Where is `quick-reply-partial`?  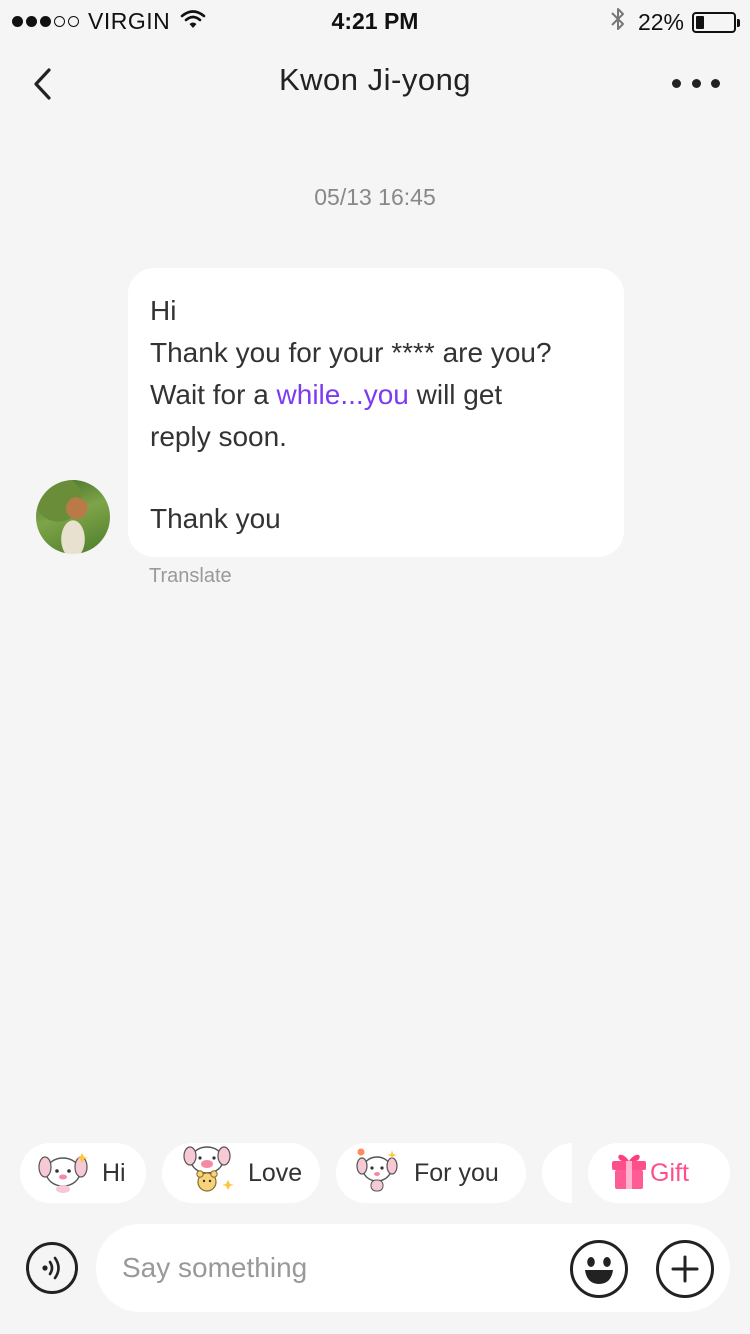
quick-reply-partial is located at coordinates (557, 1173).